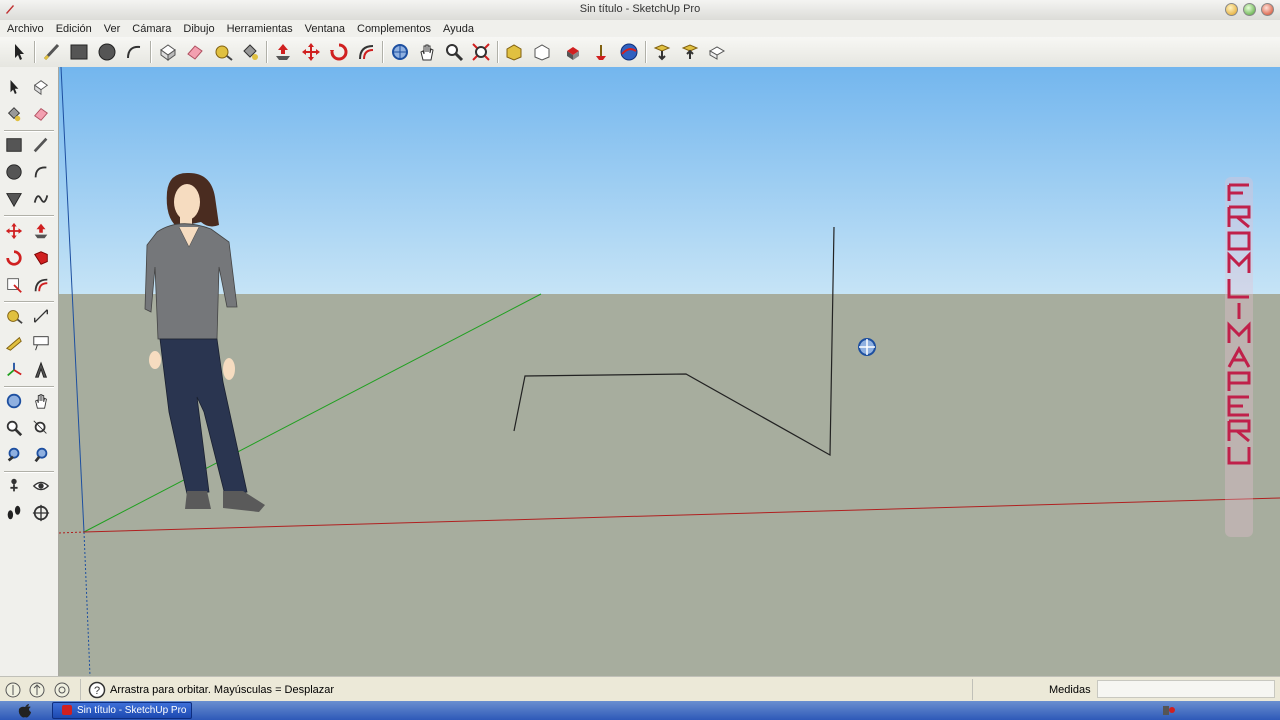 This screenshot has width=1280, height=720. What do you see at coordinates (14, 370) in the screenshot?
I see `axes-icon` at bounding box center [14, 370].